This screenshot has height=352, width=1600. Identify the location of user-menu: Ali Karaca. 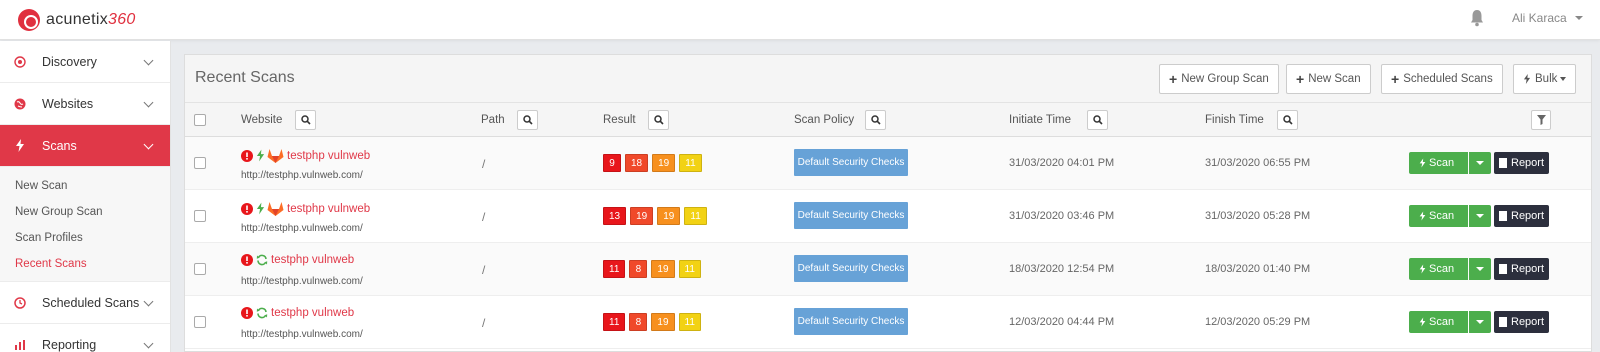
(1547, 18).